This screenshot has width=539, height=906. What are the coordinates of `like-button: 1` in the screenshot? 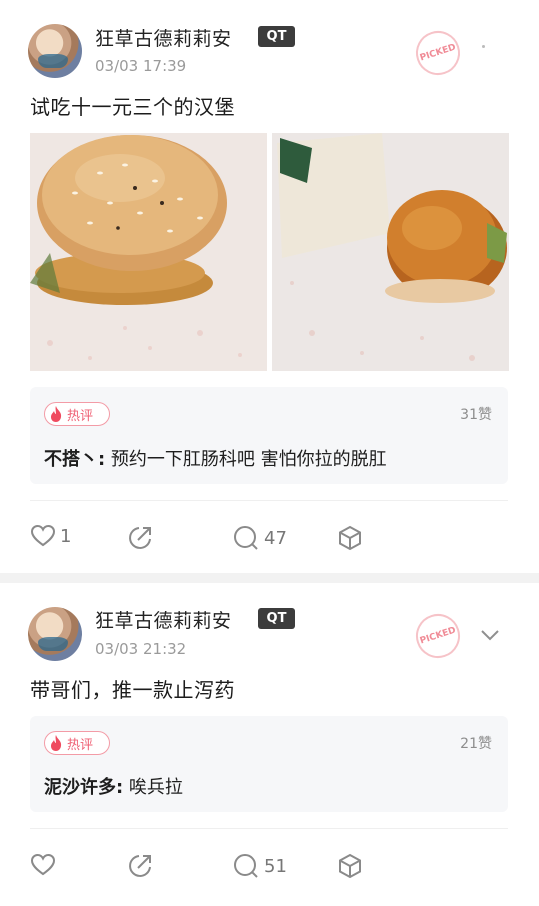 It's located at (50, 536).